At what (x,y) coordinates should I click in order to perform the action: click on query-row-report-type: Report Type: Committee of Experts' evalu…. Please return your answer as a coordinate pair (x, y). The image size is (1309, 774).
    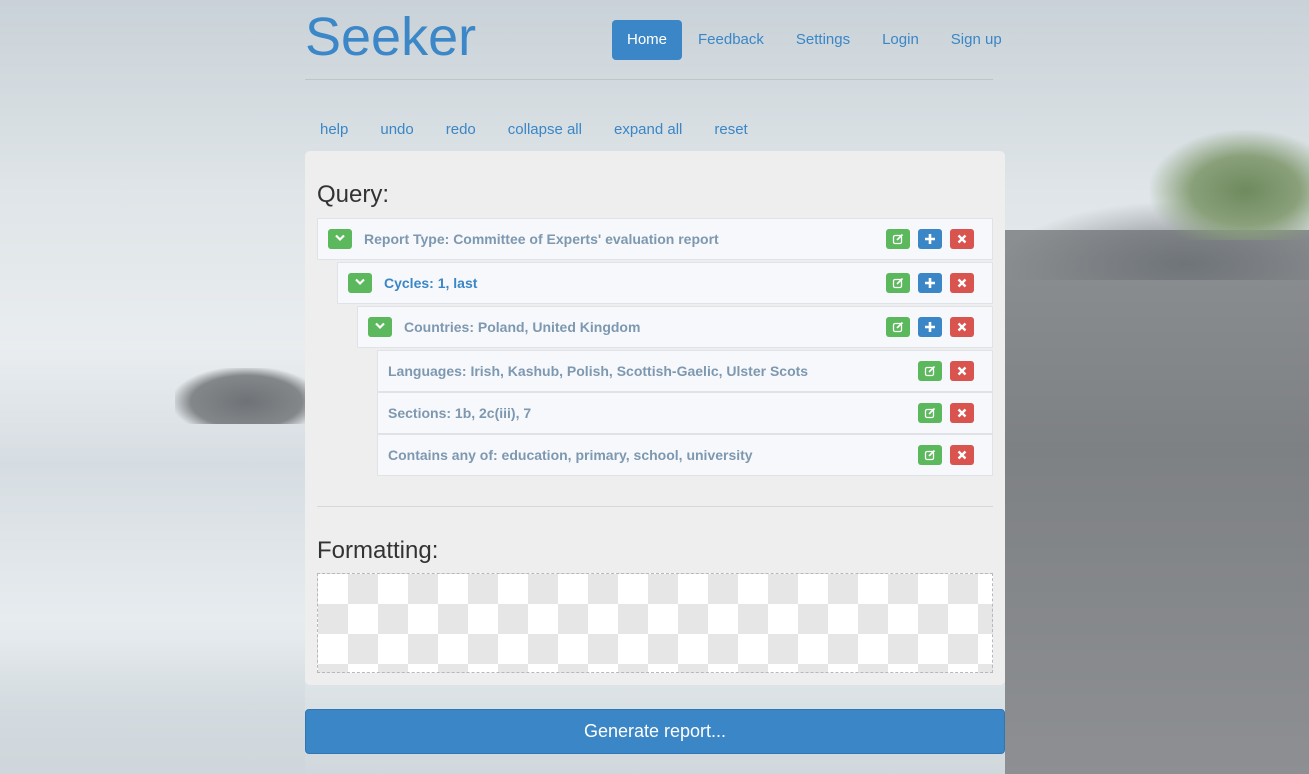
    Looking at the image, I should click on (655, 239).